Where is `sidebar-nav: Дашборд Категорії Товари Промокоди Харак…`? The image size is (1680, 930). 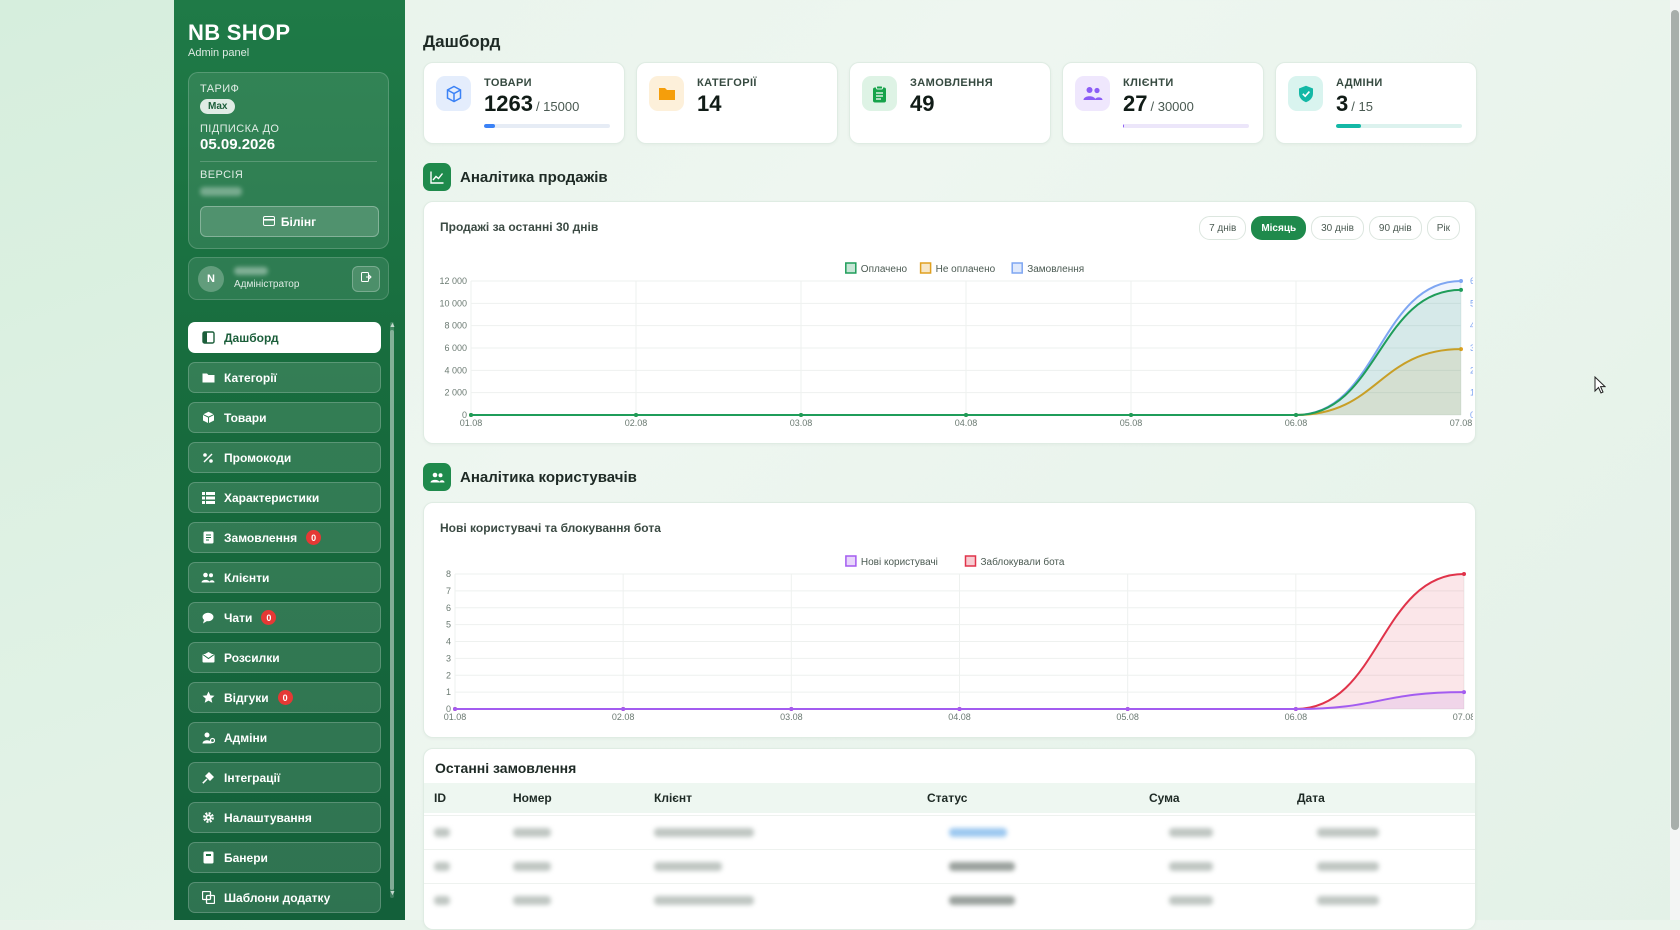
sidebar-nav: Дашборд Категорії Товари Промокоди Харак… is located at coordinates (284, 621).